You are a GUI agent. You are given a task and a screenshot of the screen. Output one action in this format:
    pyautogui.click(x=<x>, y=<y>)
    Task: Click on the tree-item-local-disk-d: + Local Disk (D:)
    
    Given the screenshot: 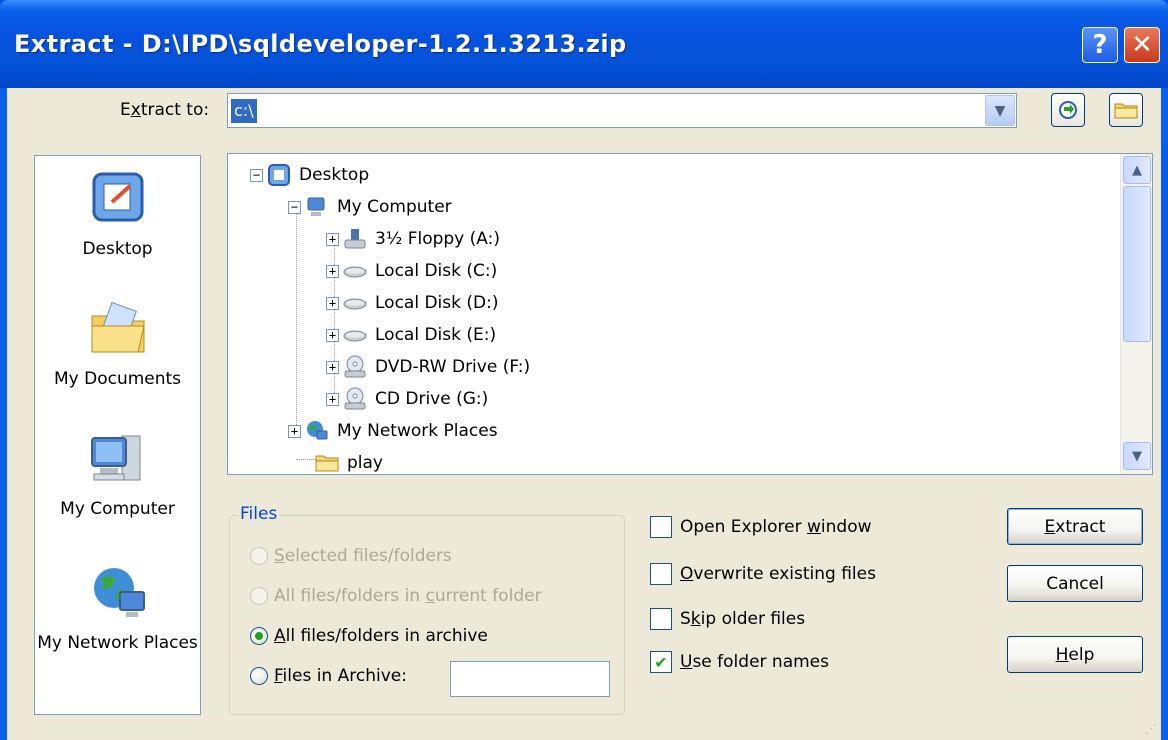 What is the action you would take?
    pyautogui.click(x=412, y=303)
    